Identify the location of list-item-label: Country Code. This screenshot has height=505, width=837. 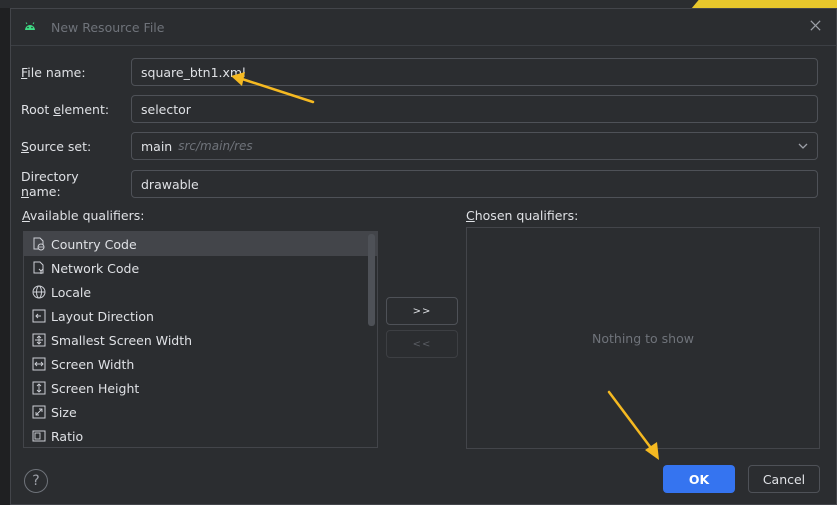
(94, 244).